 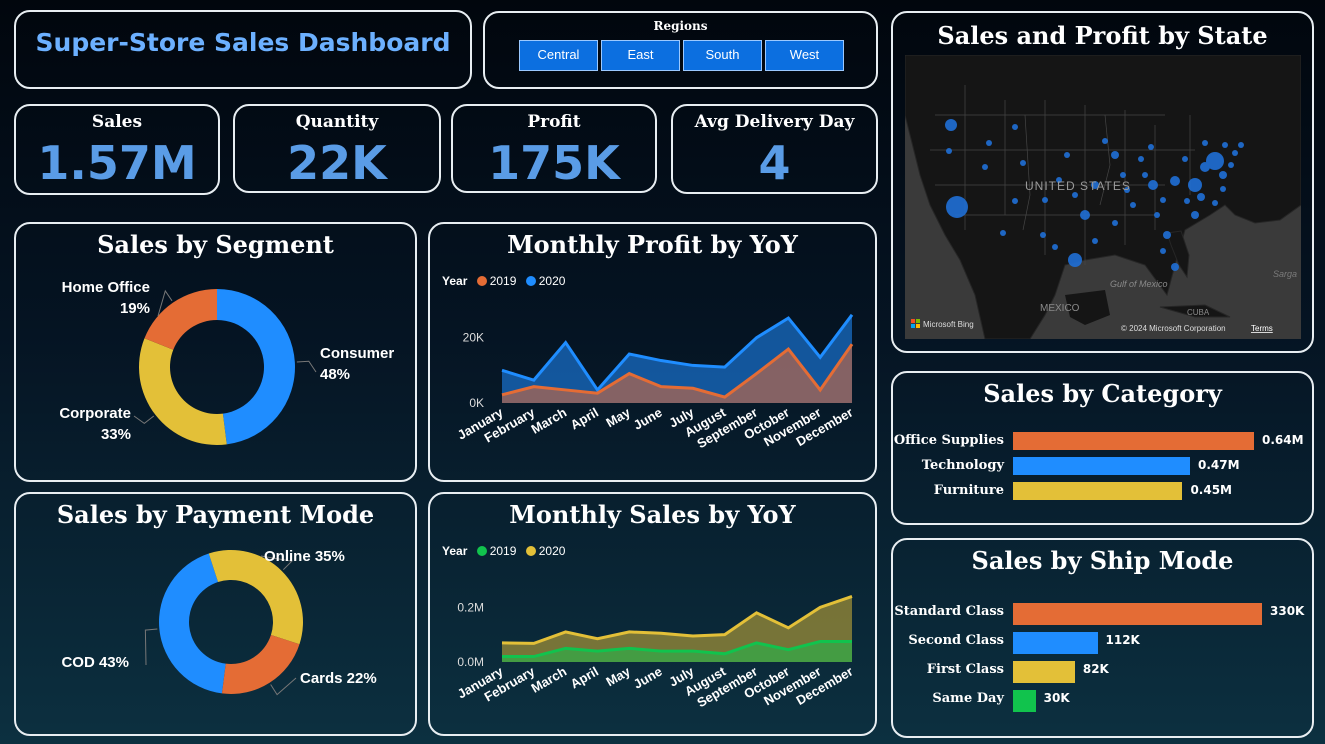 I want to click on donut-label: 19%, so click(x=135, y=308).